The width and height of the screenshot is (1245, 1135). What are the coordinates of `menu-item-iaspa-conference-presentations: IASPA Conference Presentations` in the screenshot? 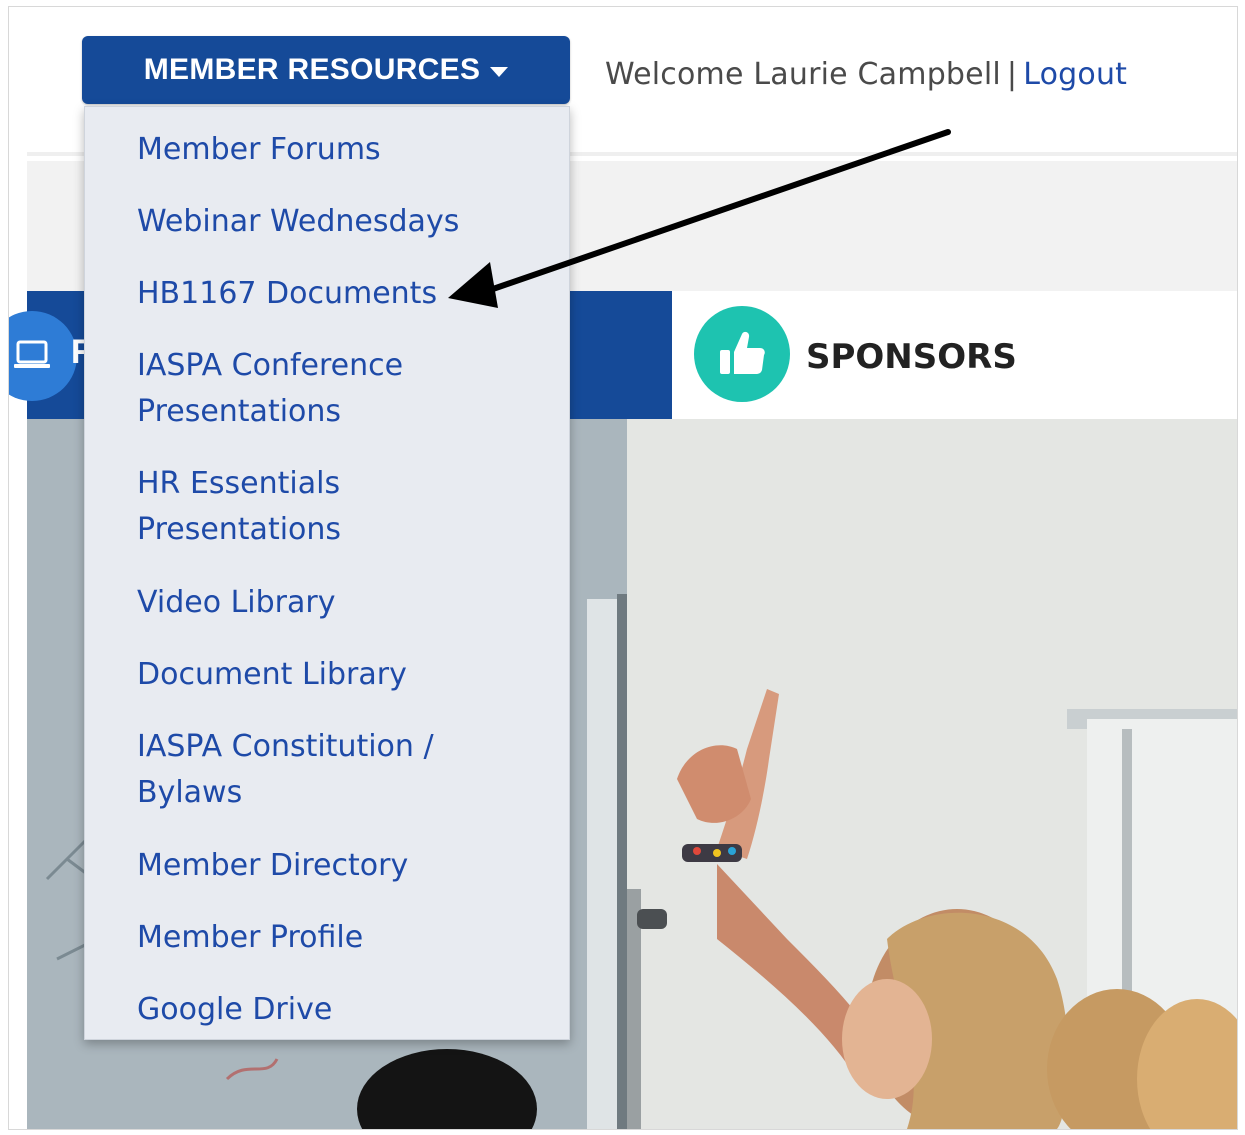 It's located at (337, 389).